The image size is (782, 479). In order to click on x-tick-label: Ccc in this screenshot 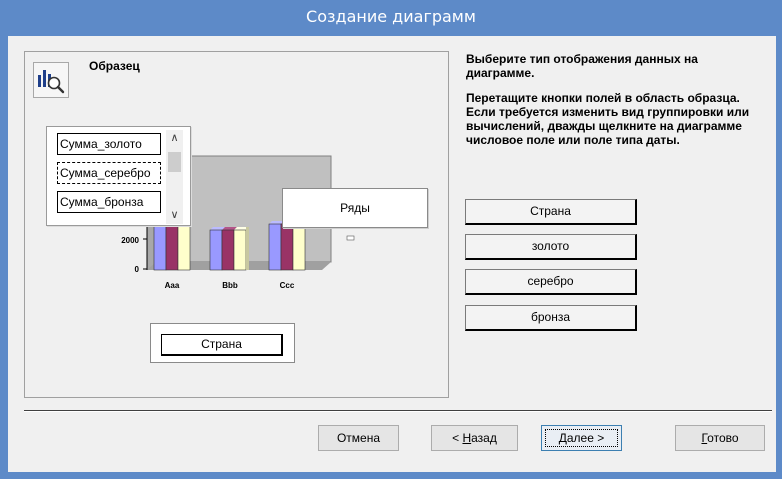, I will do `click(287, 285)`.